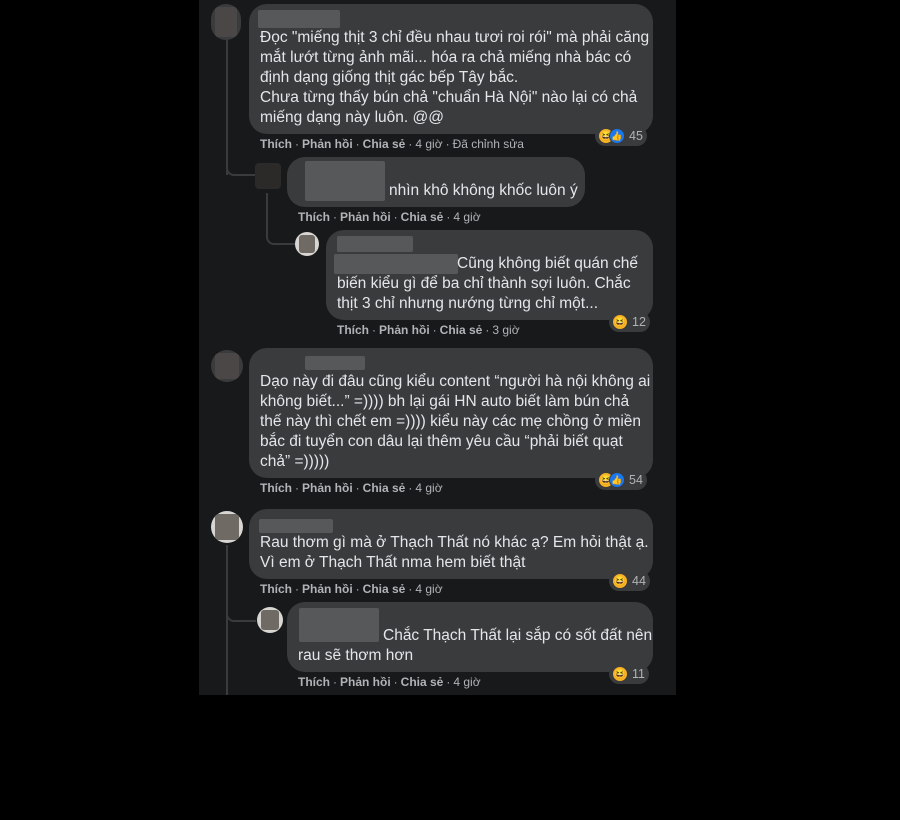 Image resolution: width=900 pixels, height=820 pixels. What do you see at coordinates (488, 144) in the screenshot?
I see `edited-label: Đã chỉnh sửa` at bounding box center [488, 144].